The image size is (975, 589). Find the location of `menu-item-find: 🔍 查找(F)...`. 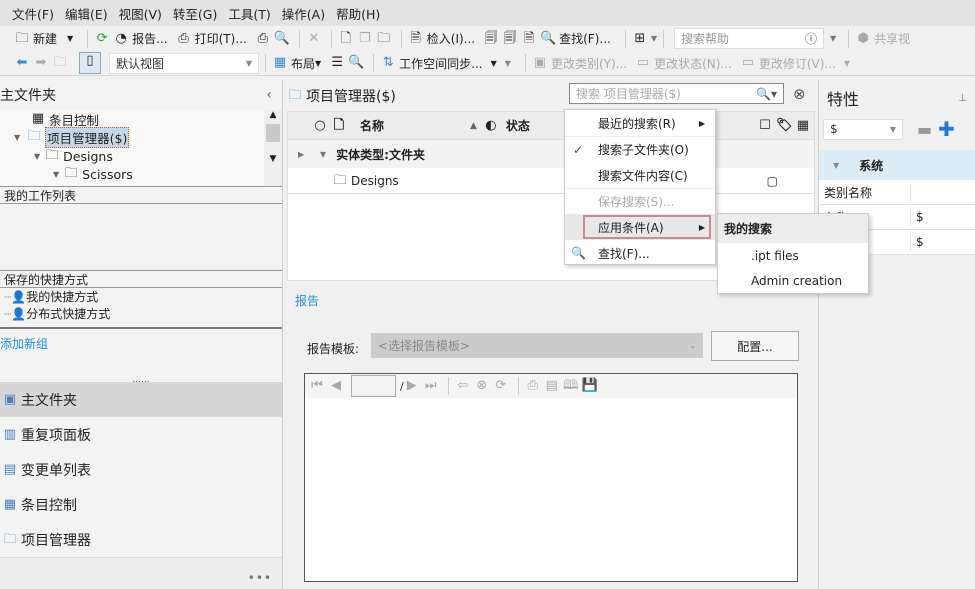

menu-item-find: 🔍 查找(F)... is located at coordinates (640, 253).